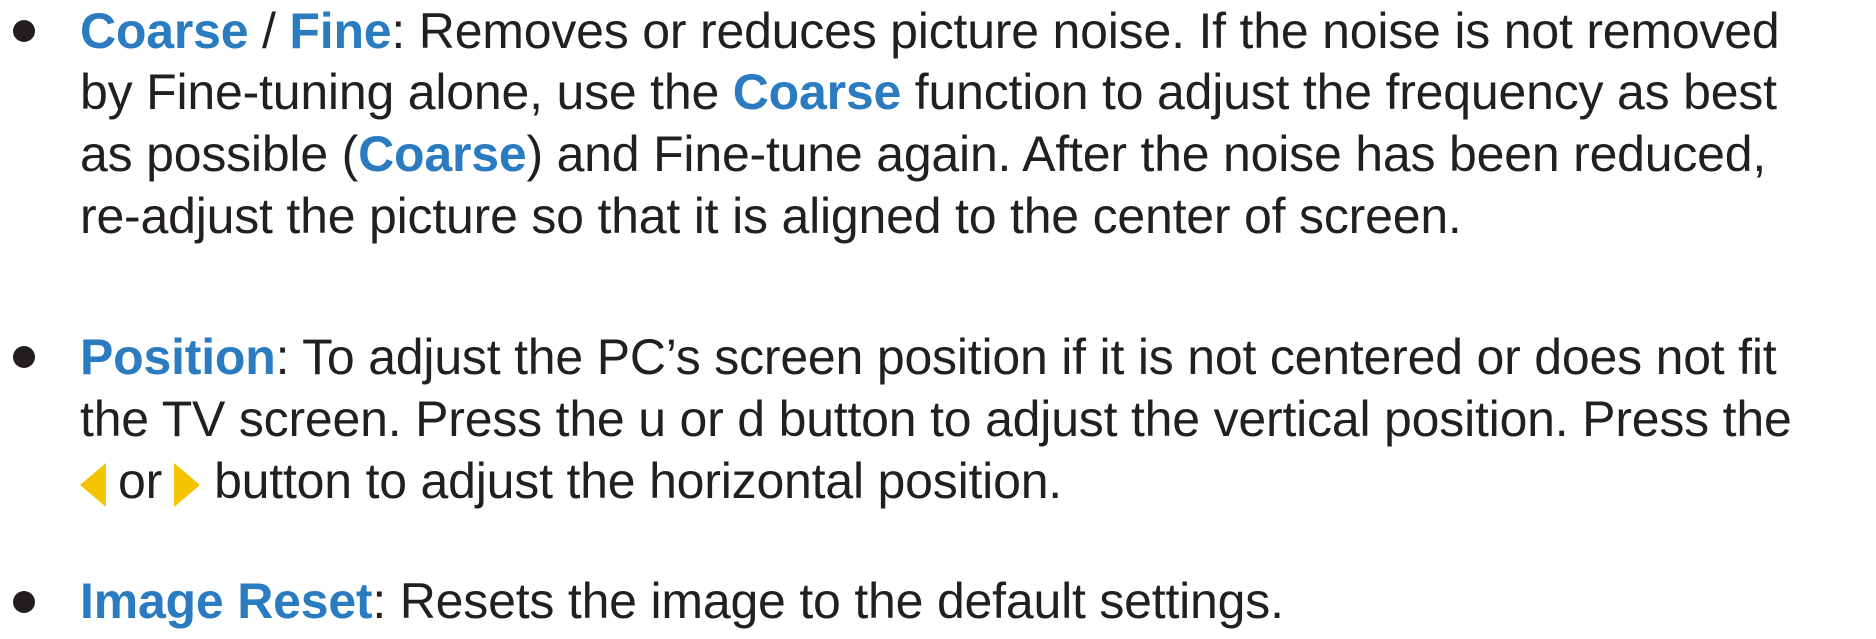 This screenshot has height=639, width=1876. Describe the element at coordinates (226, 601) in the screenshot. I see `keyword-image-reset: Image Reset` at that location.